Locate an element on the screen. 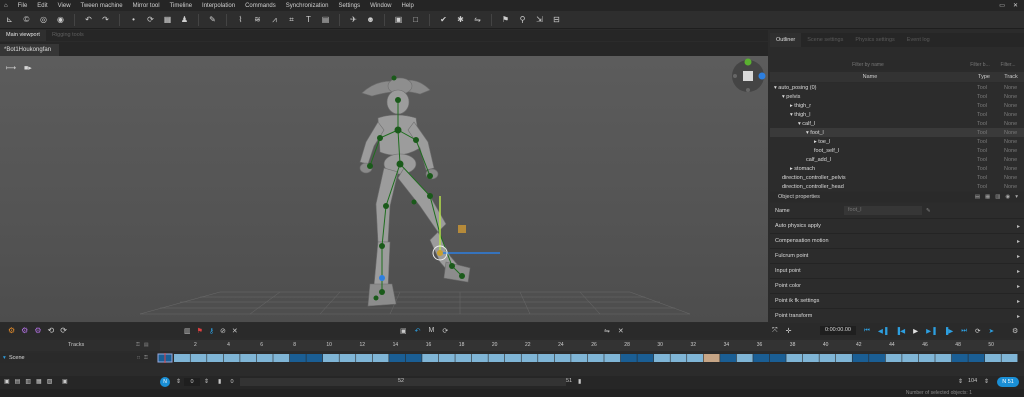 This screenshot has width=1024, height=397. loop-playback-icon: ⟳ is located at coordinates (977, 331).